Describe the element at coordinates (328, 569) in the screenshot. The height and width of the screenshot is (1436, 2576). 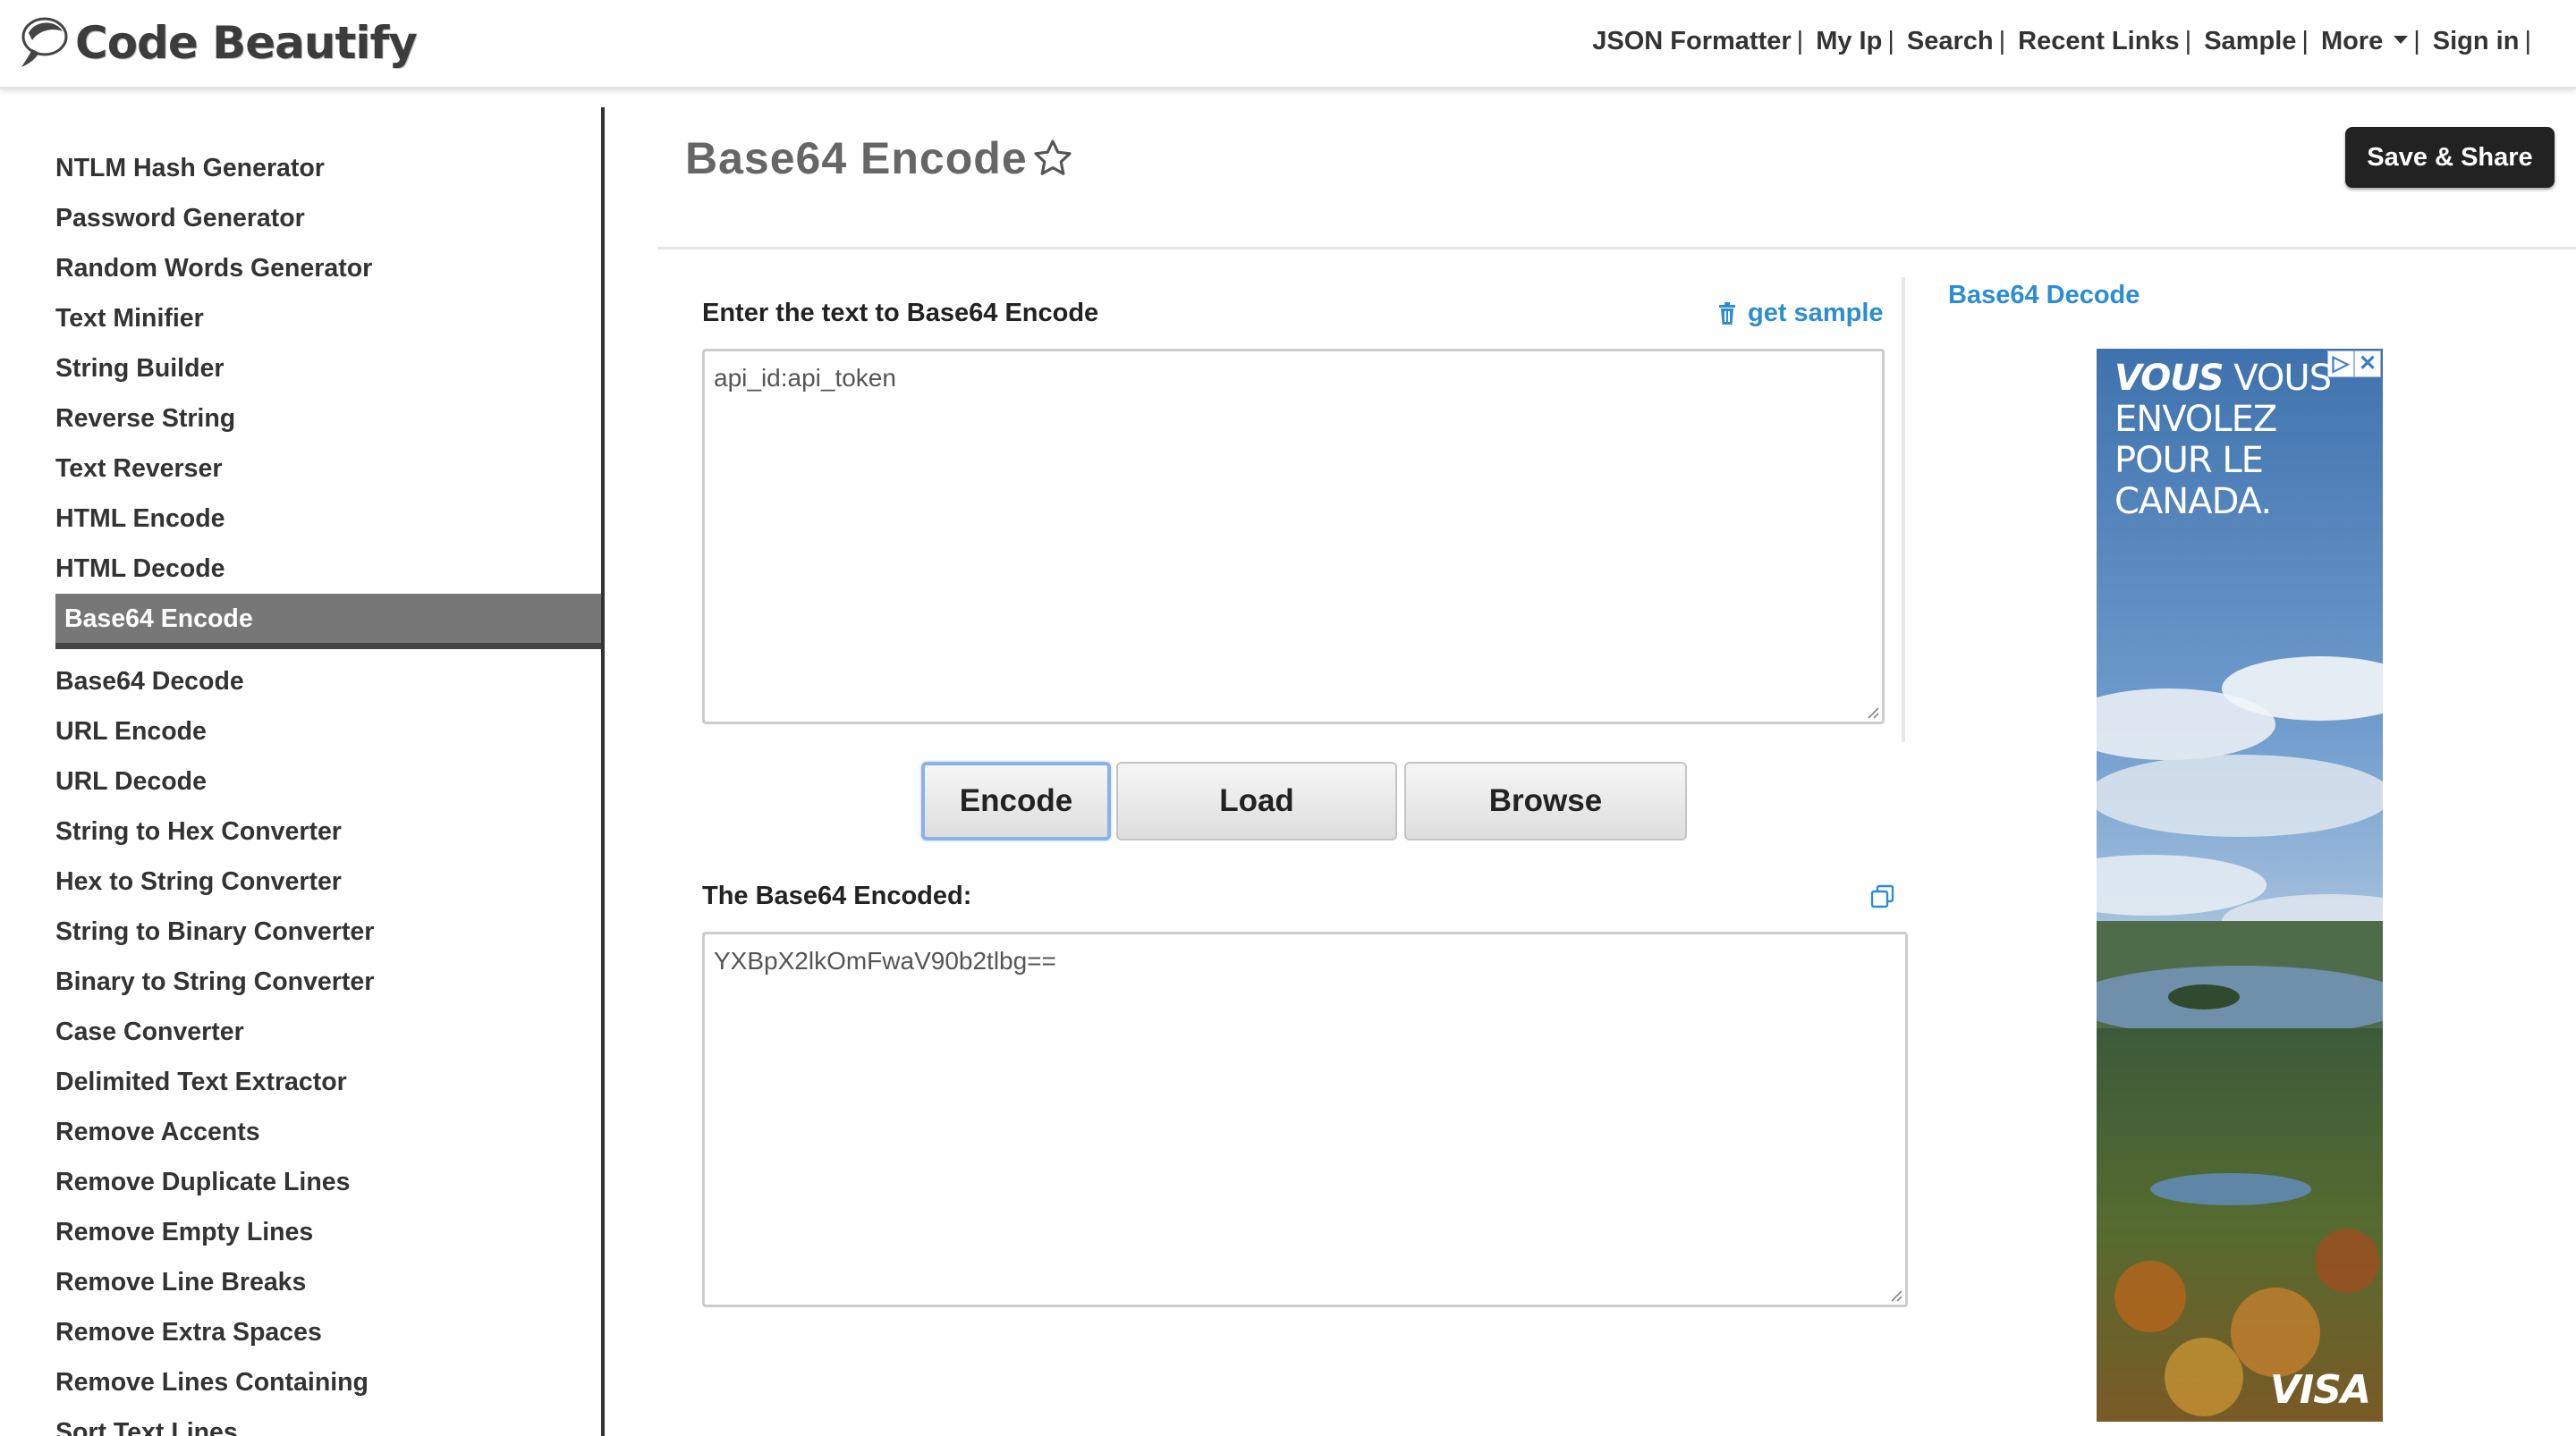
I see `sidebar-item-html-decode: HTML Decode` at that location.